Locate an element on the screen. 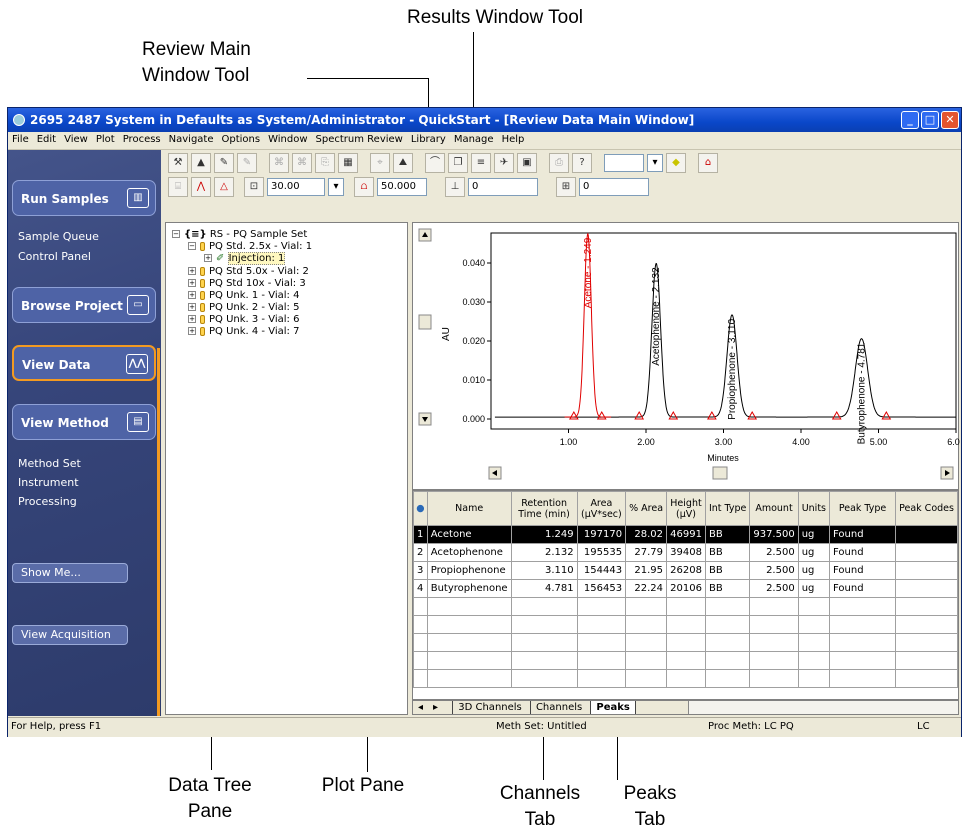 The width and height of the screenshot is (962, 832). table-cell-height: 39408 is located at coordinates (686, 552).